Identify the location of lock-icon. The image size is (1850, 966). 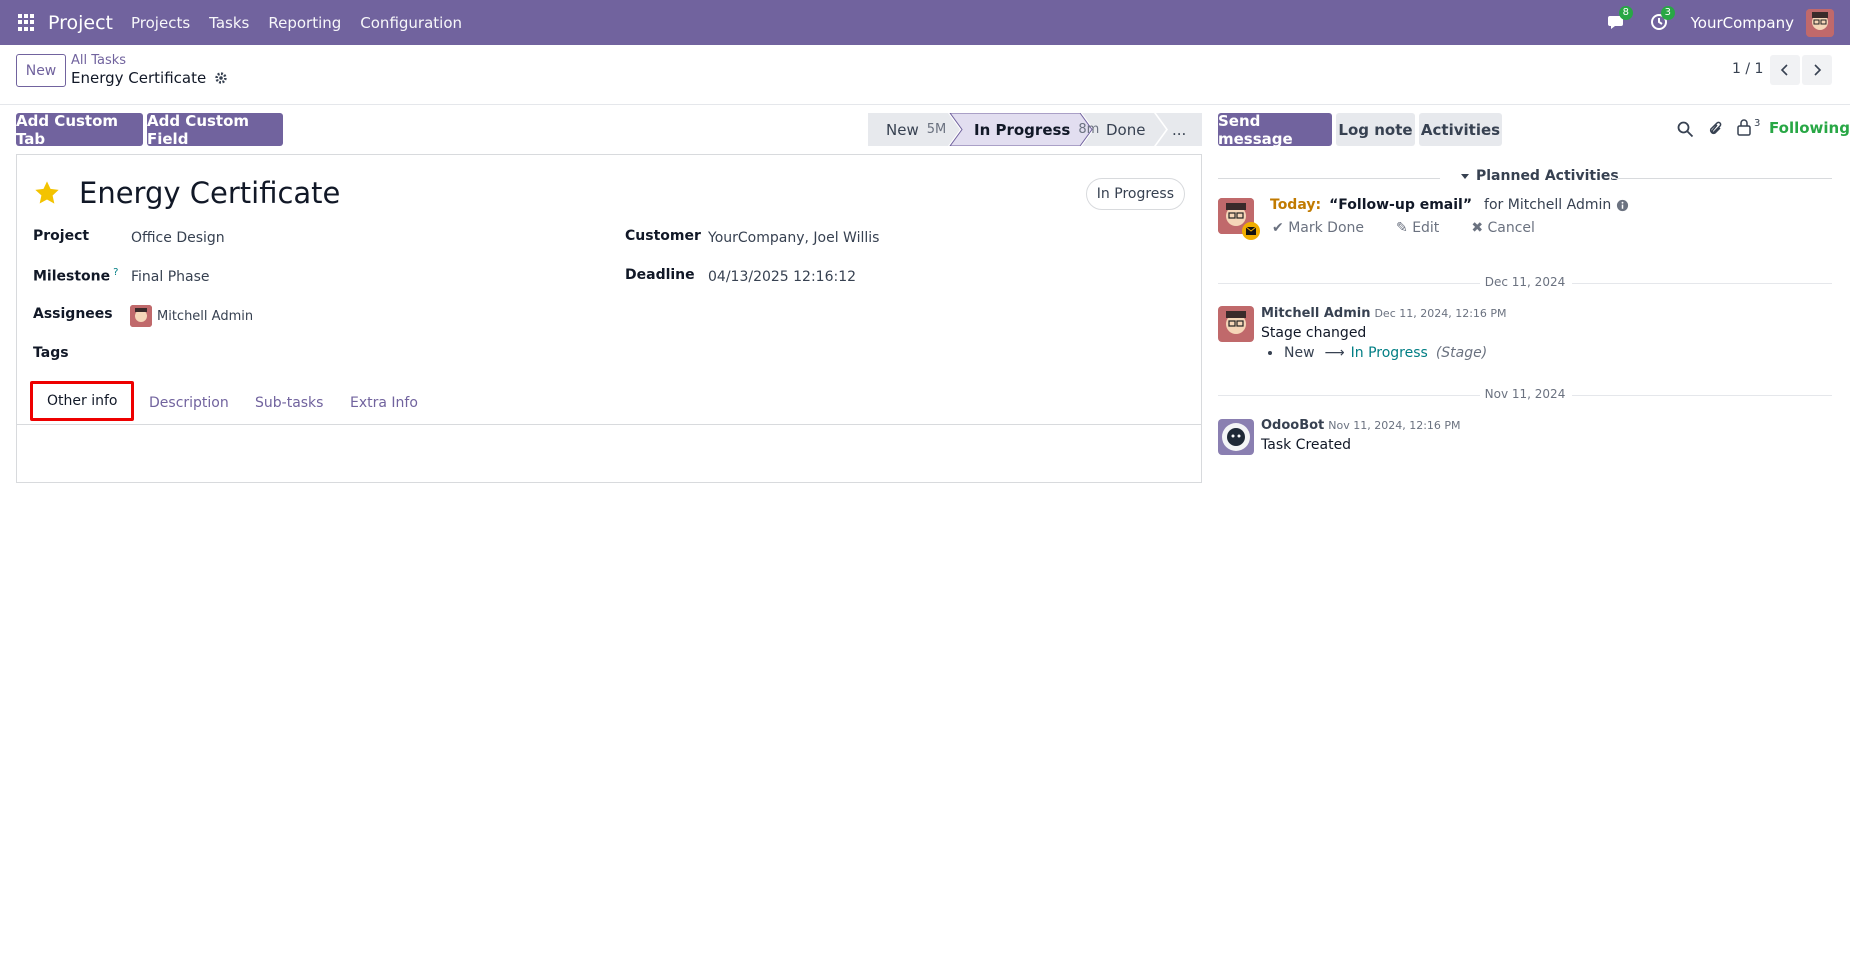
(1744, 127).